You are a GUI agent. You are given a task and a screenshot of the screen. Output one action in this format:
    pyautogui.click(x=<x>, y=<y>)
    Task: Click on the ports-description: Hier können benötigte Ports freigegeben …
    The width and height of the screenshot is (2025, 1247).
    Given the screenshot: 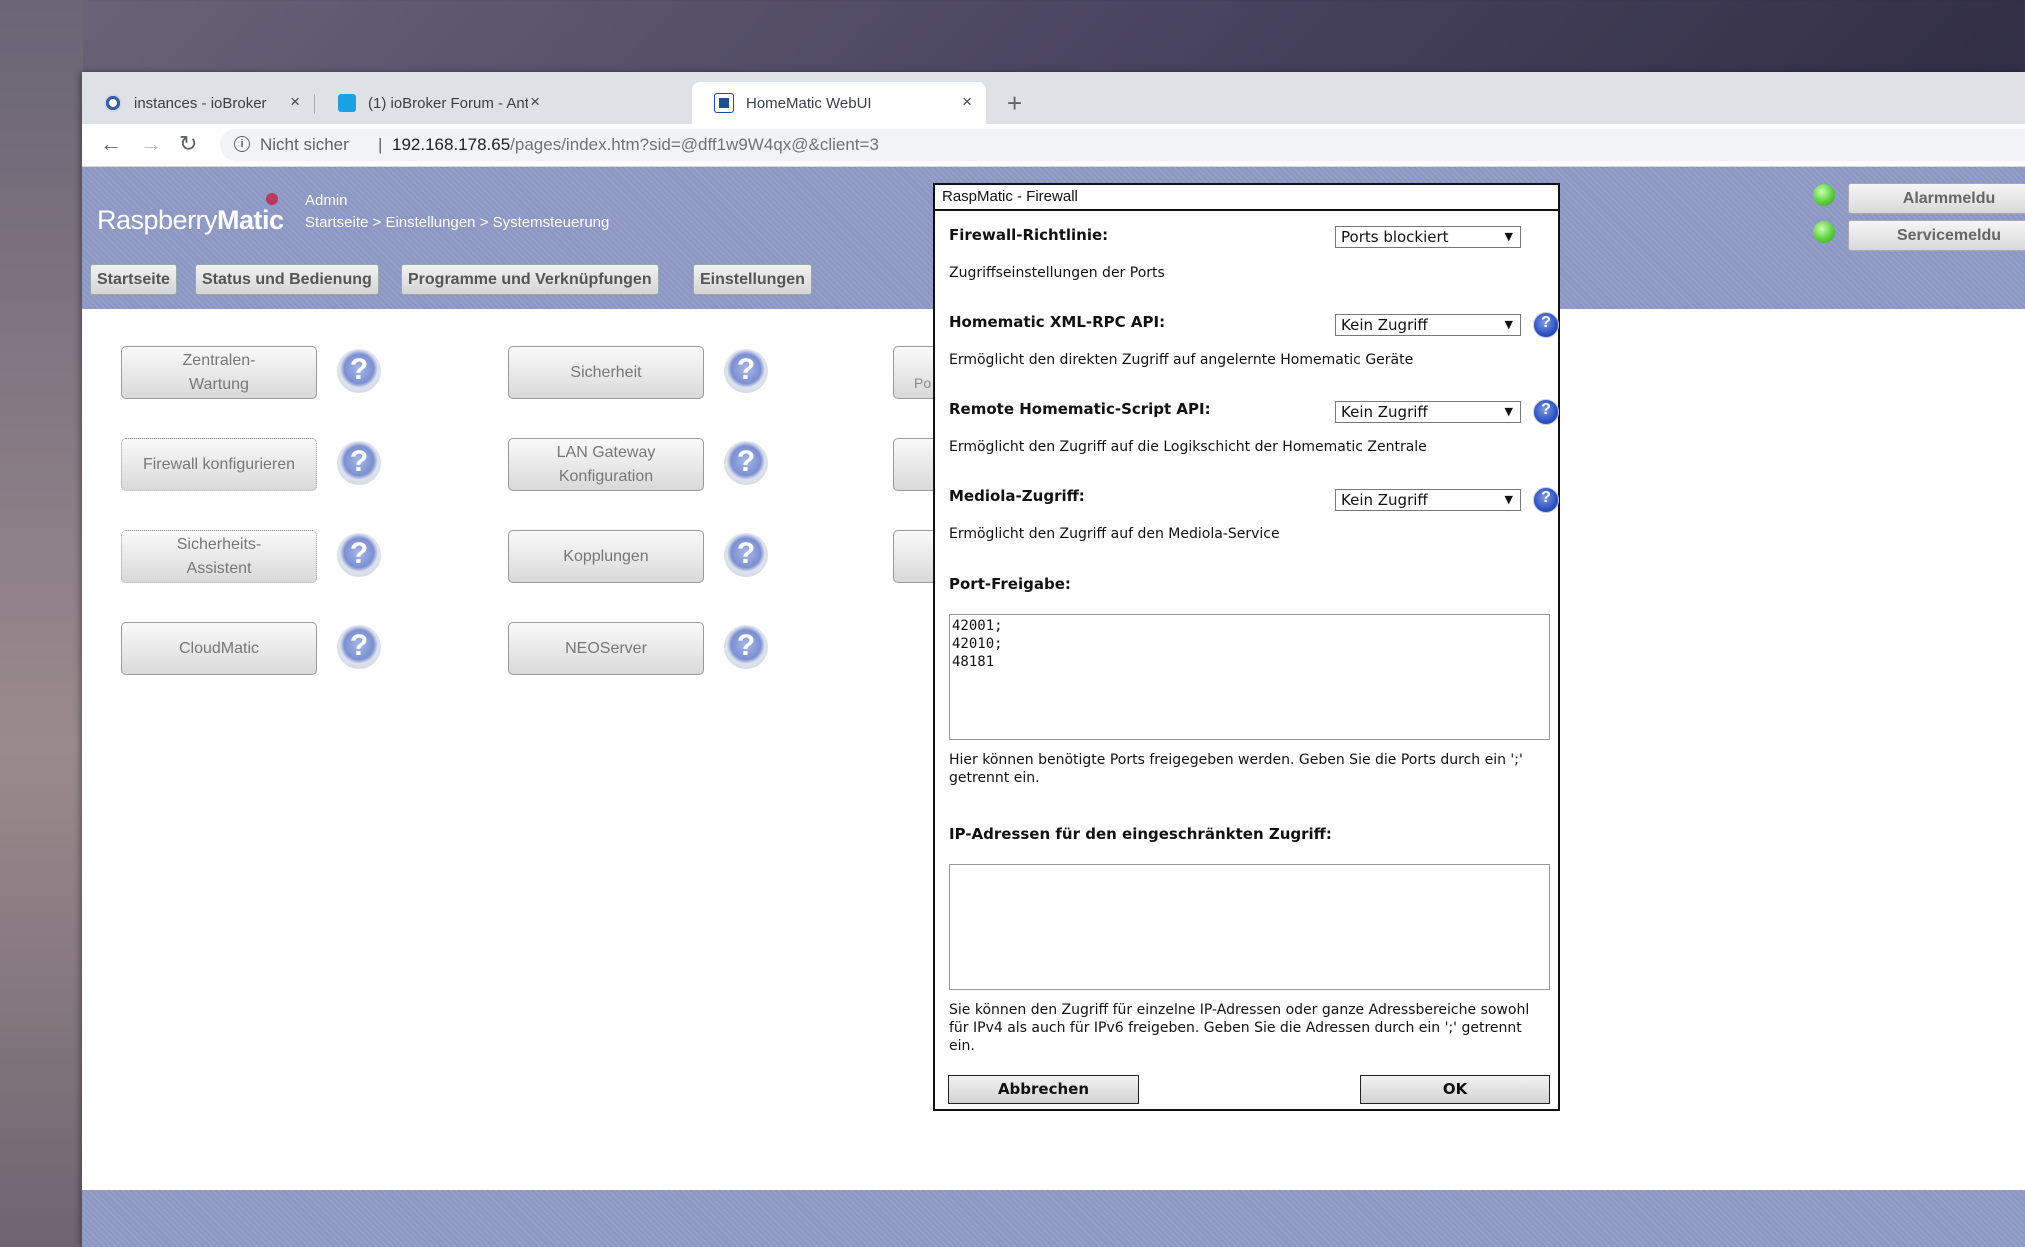 What is the action you would take?
    pyautogui.click(x=1236, y=769)
    